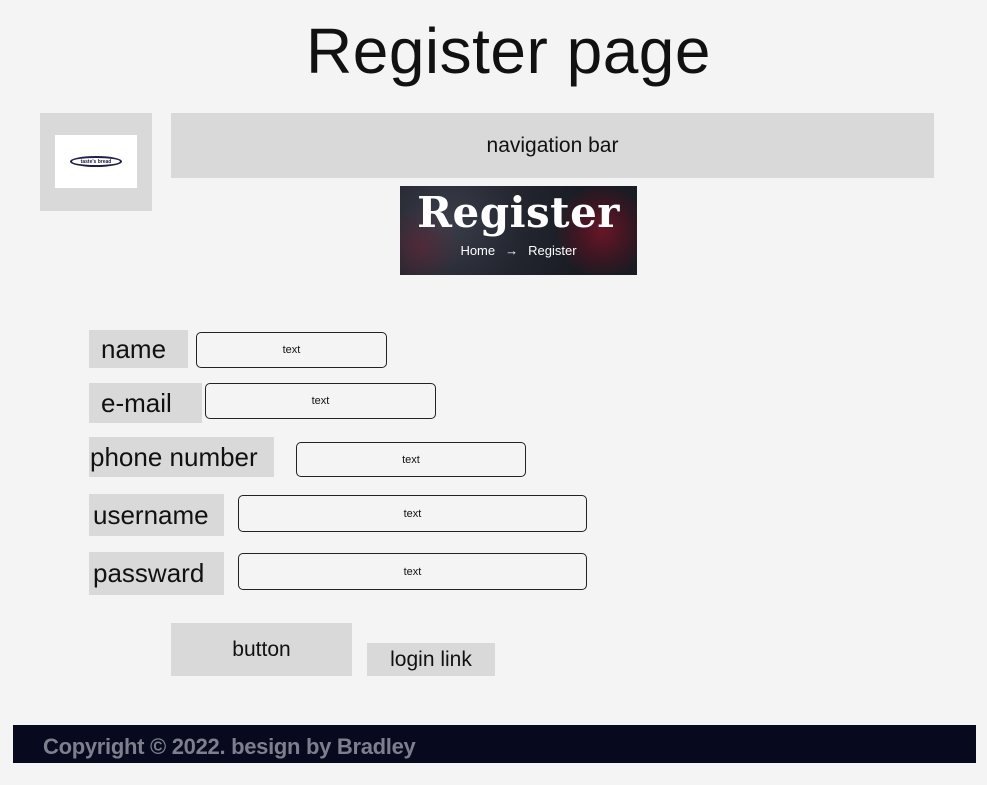 Image resolution: width=987 pixels, height=785 pixels. I want to click on email-label: e-mail, so click(145, 403).